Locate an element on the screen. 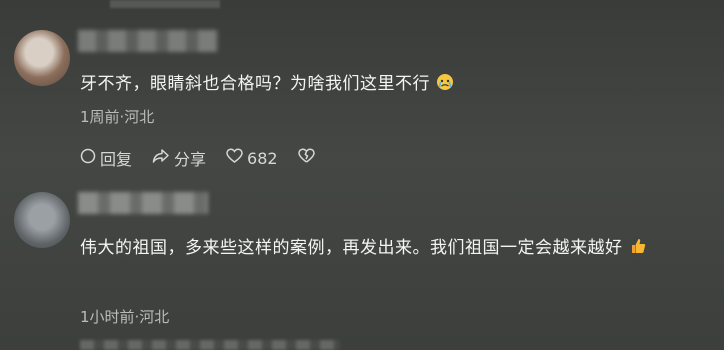 Image resolution: width=724 pixels, height=350 pixels. comment-text: 牙不齐，眼睛斜也合格吗？为啥我们这里不行 is located at coordinates (395, 85).